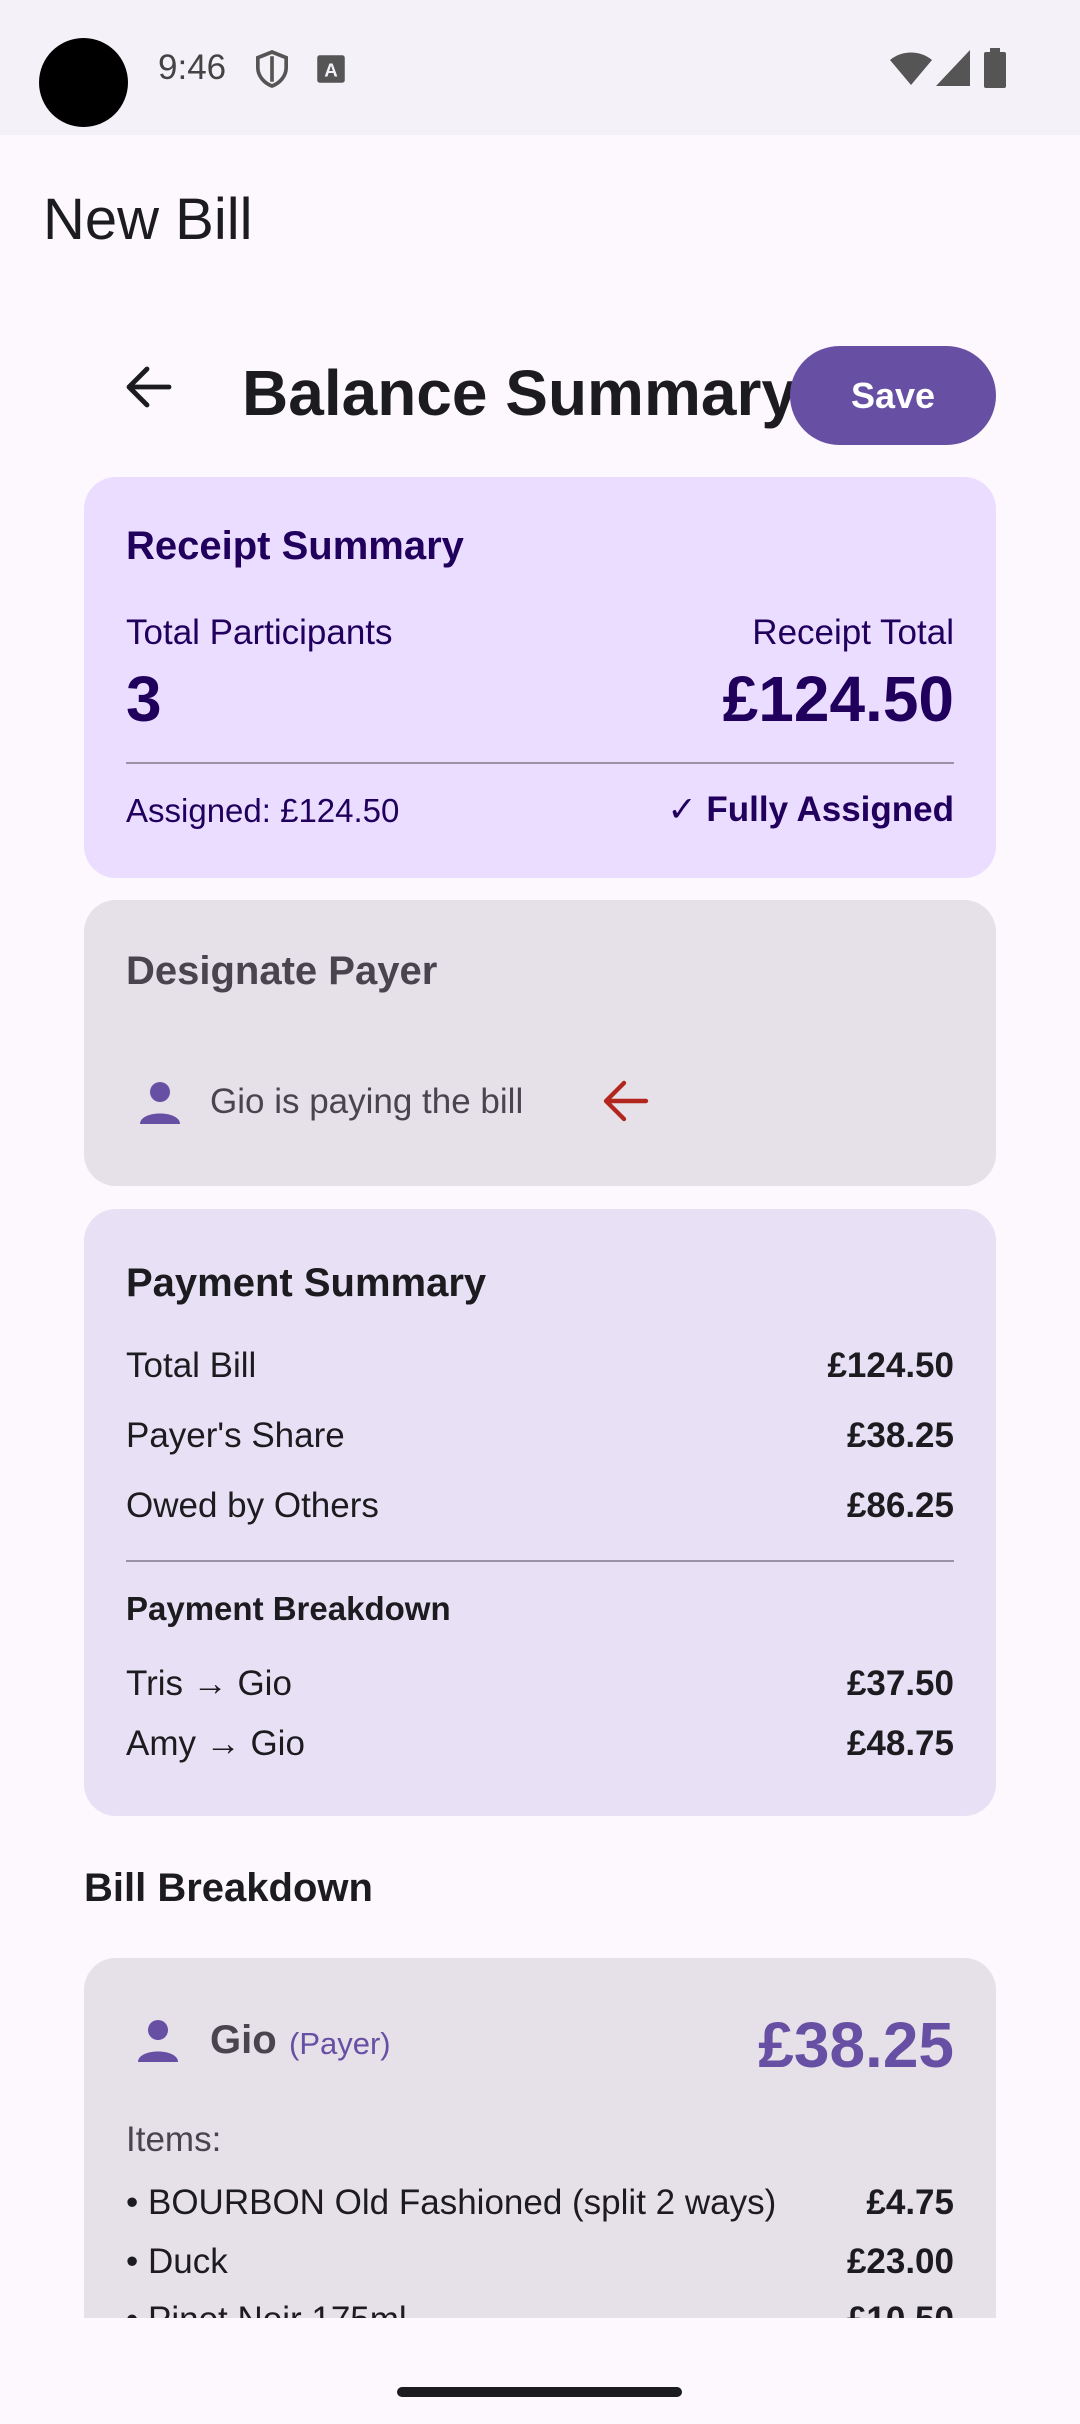 This screenshot has height=2424, width=1080. I want to click on item-price: £4.75, so click(910, 2202).